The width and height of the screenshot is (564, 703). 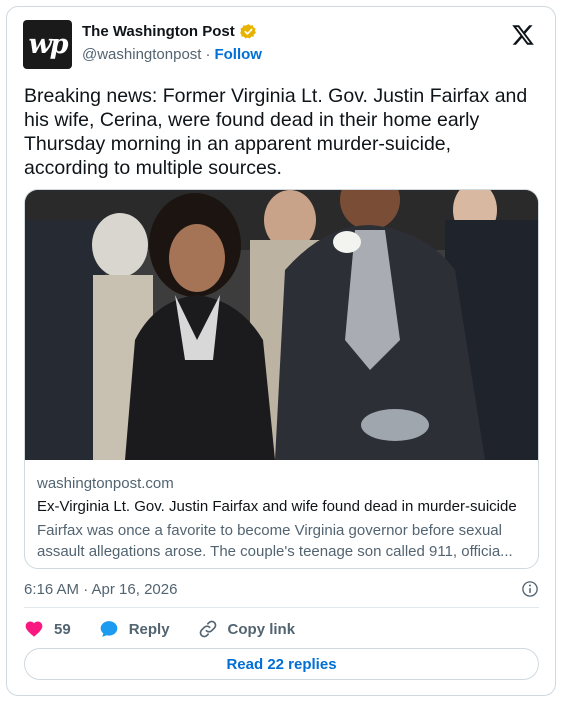 What do you see at coordinates (100, 589) in the screenshot?
I see `tweet-timestamp: 6:16 AM · Apr 16, 2026` at bounding box center [100, 589].